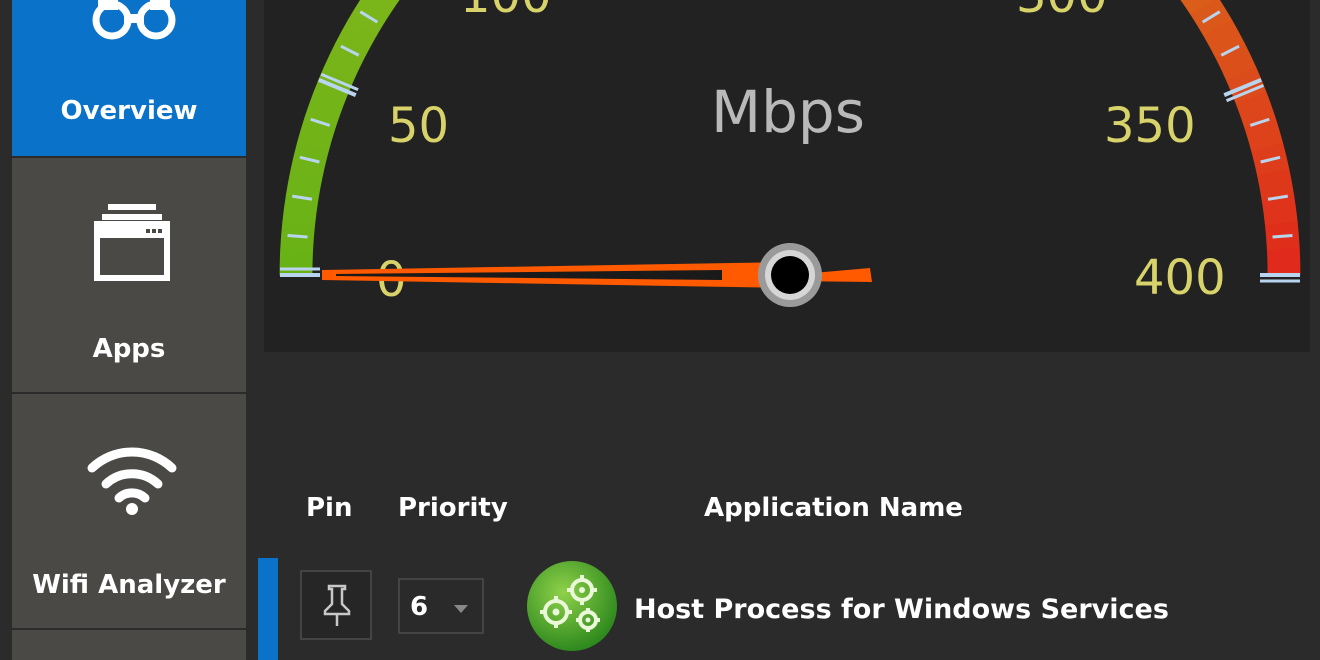 The image size is (1320, 660). I want to click on column-header-pin: Pin, so click(329, 508).